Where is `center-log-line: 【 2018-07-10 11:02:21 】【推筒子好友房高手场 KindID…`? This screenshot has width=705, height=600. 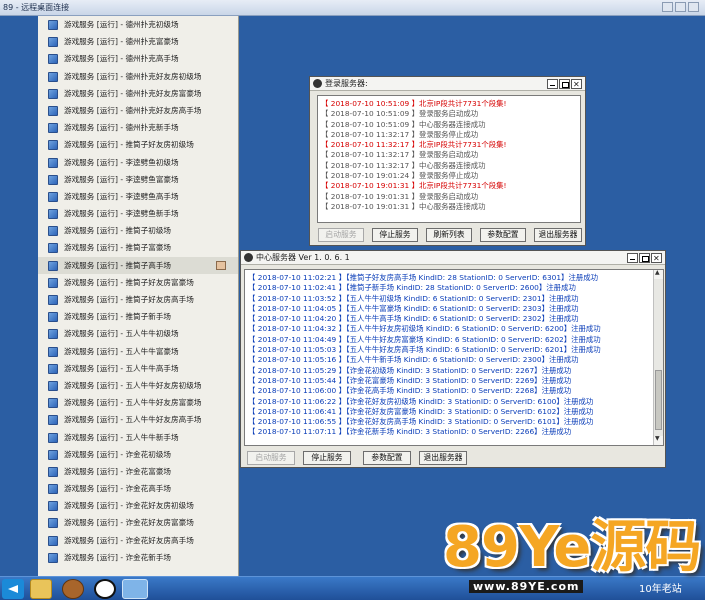 center-log-line: 【 2018-07-10 11:02:21 】【推筒子好友房高手场 KindID… is located at coordinates (423, 277).